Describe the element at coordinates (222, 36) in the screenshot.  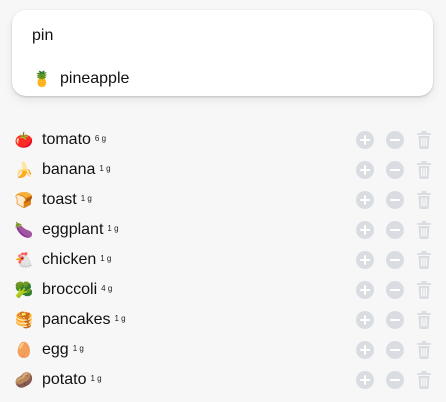
I see `search-input` at that location.